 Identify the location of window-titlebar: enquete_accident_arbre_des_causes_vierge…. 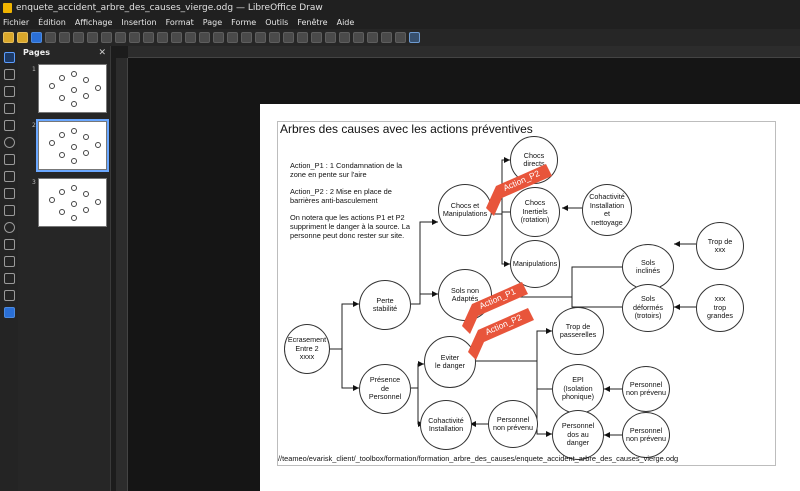
(400, 8).